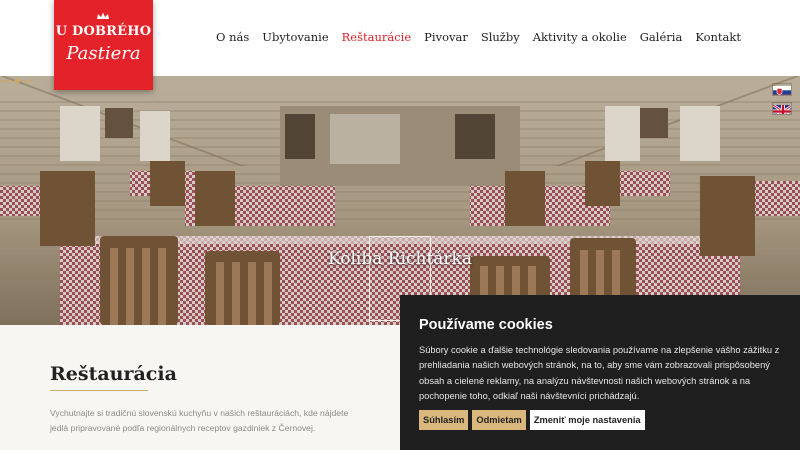  Describe the element at coordinates (661, 37) in the screenshot. I see `nav-item-galeria: Galéria` at that location.